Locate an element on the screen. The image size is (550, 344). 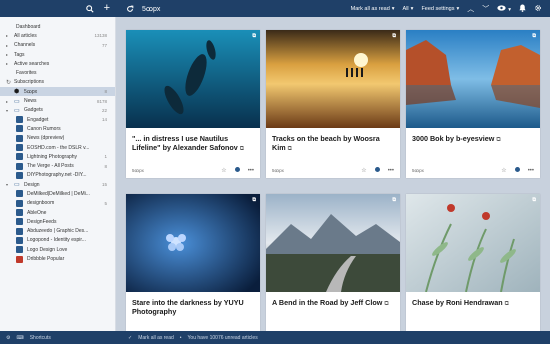
sidebar-item-ableone: AbleOne is located at coordinates (57, 212).